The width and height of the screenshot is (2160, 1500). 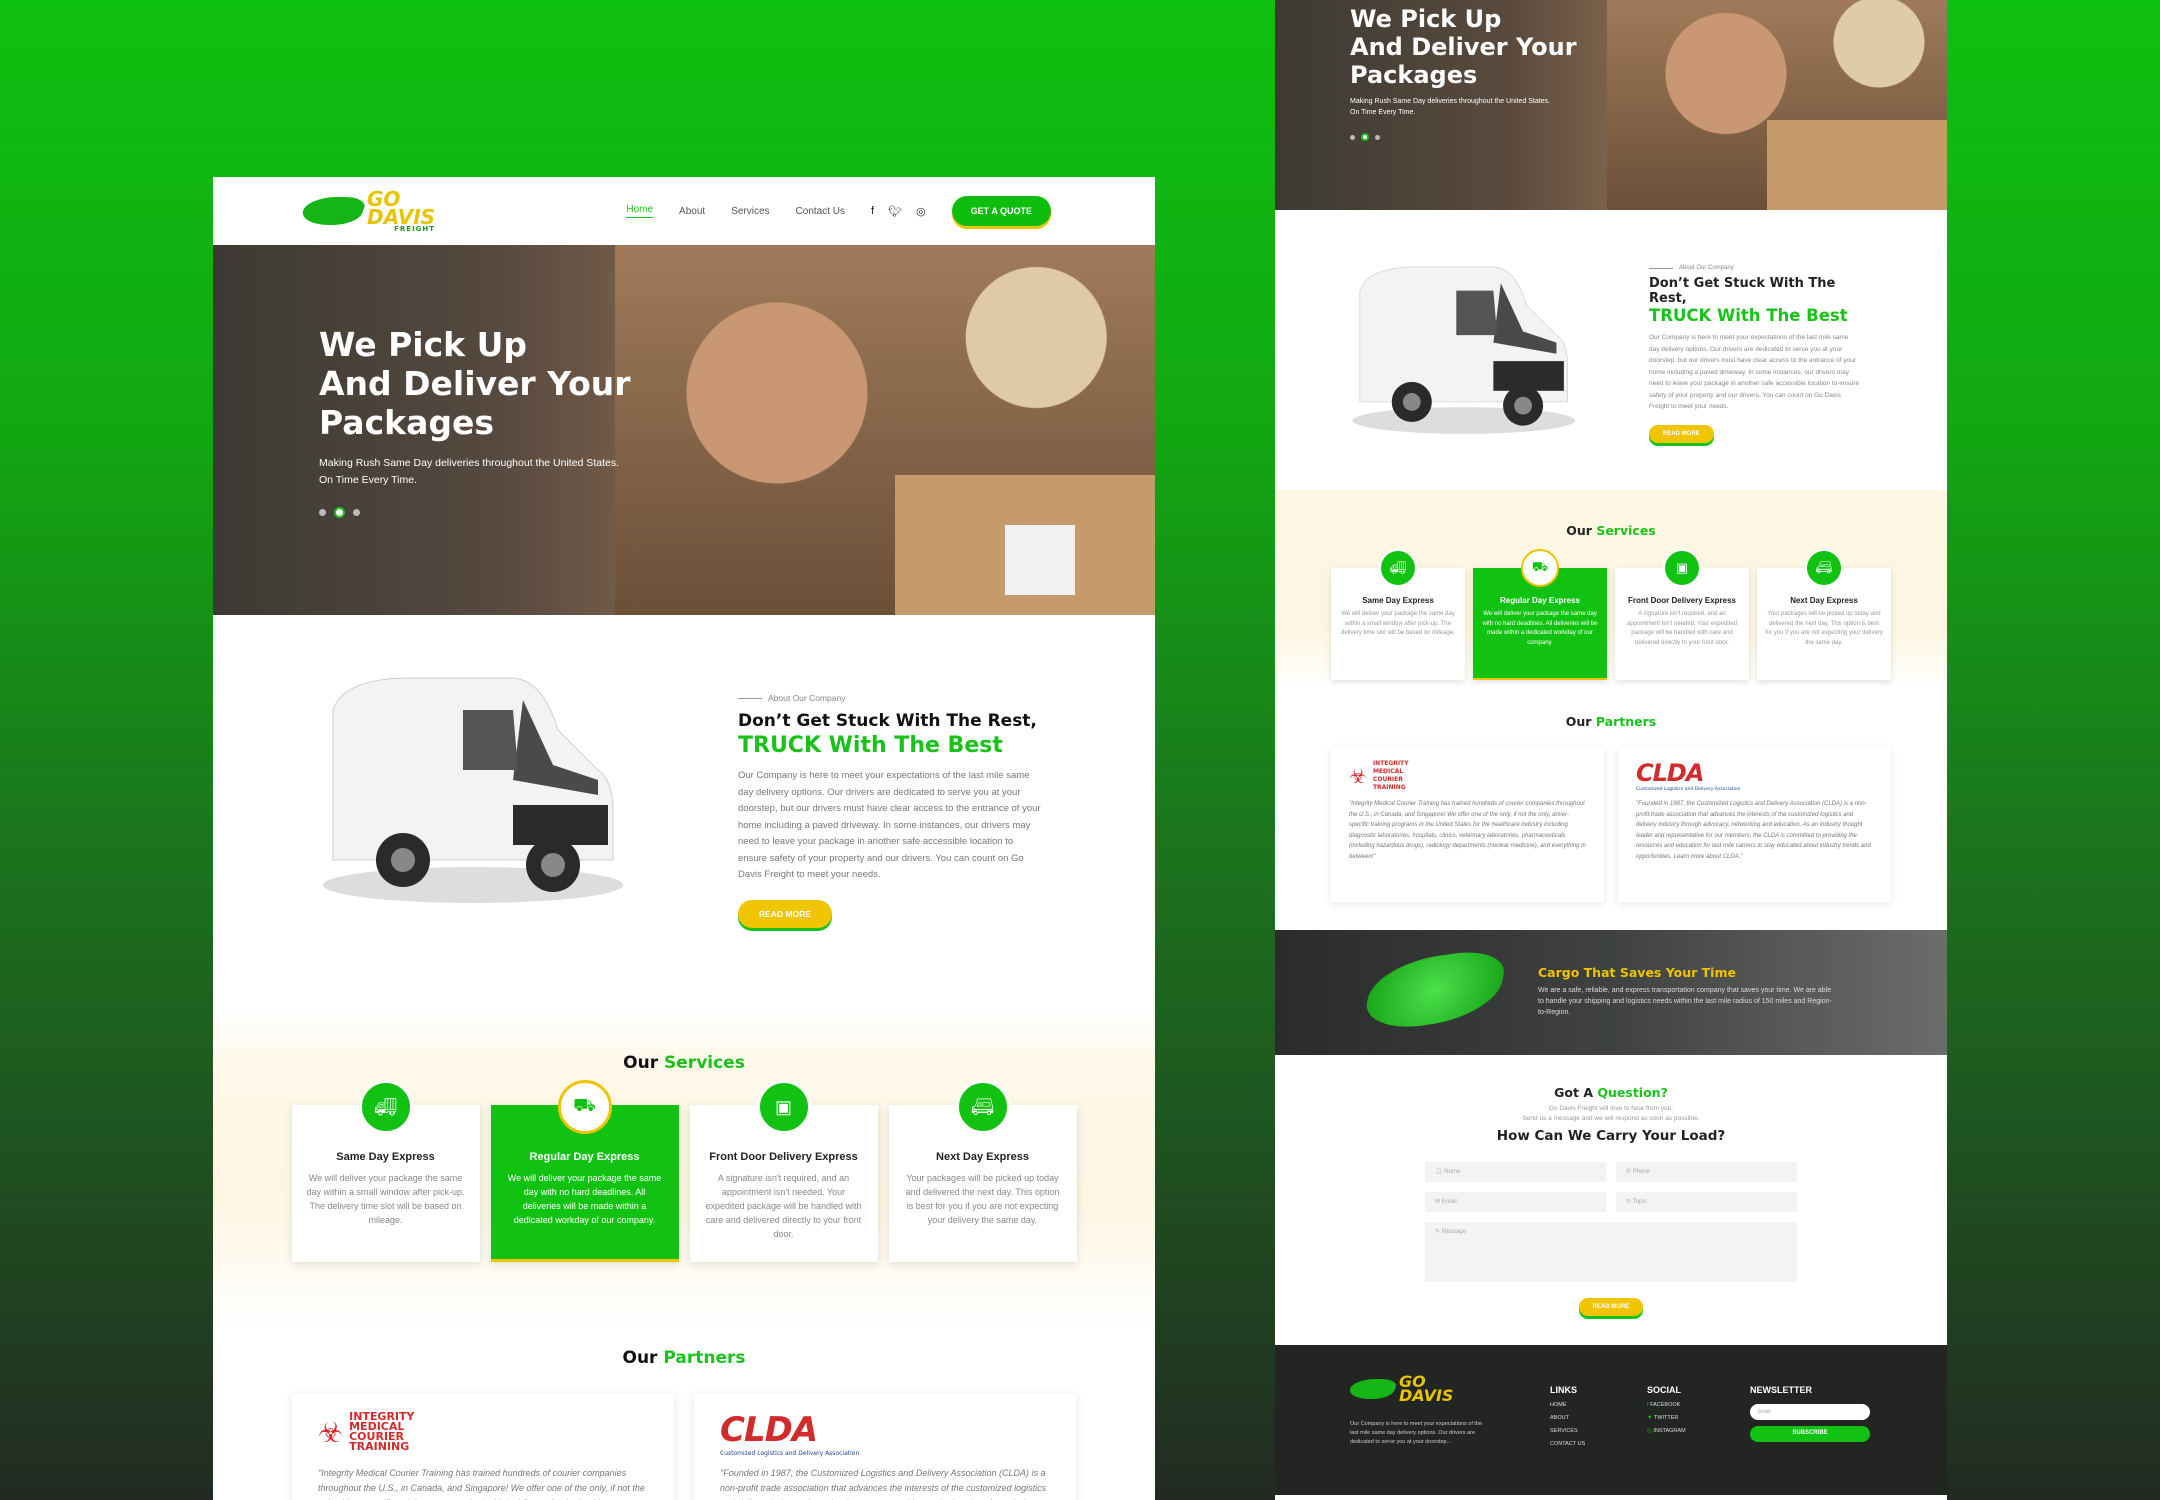 What do you see at coordinates (1515, 1172) in the screenshot?
I see `name-field: 👤︎ Name` at bounding box center [1515, 1172].